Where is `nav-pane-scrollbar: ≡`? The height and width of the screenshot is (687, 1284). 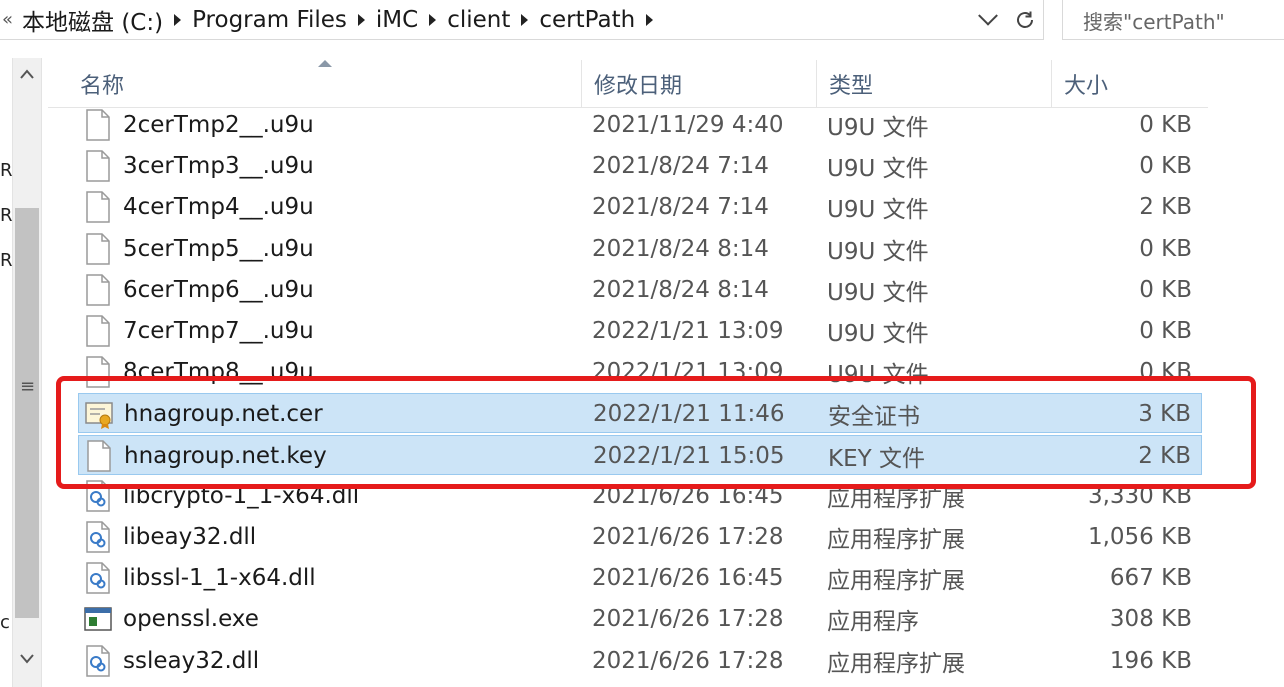
nav-pane-scrollbar: ≡ is located at coordinates (27, 372).